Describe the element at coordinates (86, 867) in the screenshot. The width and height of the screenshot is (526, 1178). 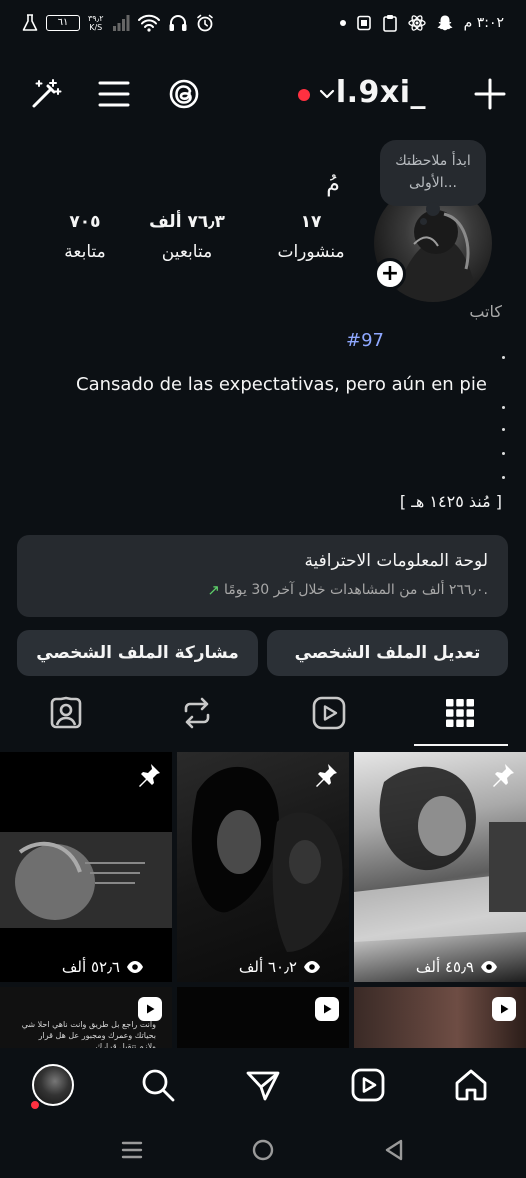
I see `grid-post: ٥٢٫٦ ألف` at that location.